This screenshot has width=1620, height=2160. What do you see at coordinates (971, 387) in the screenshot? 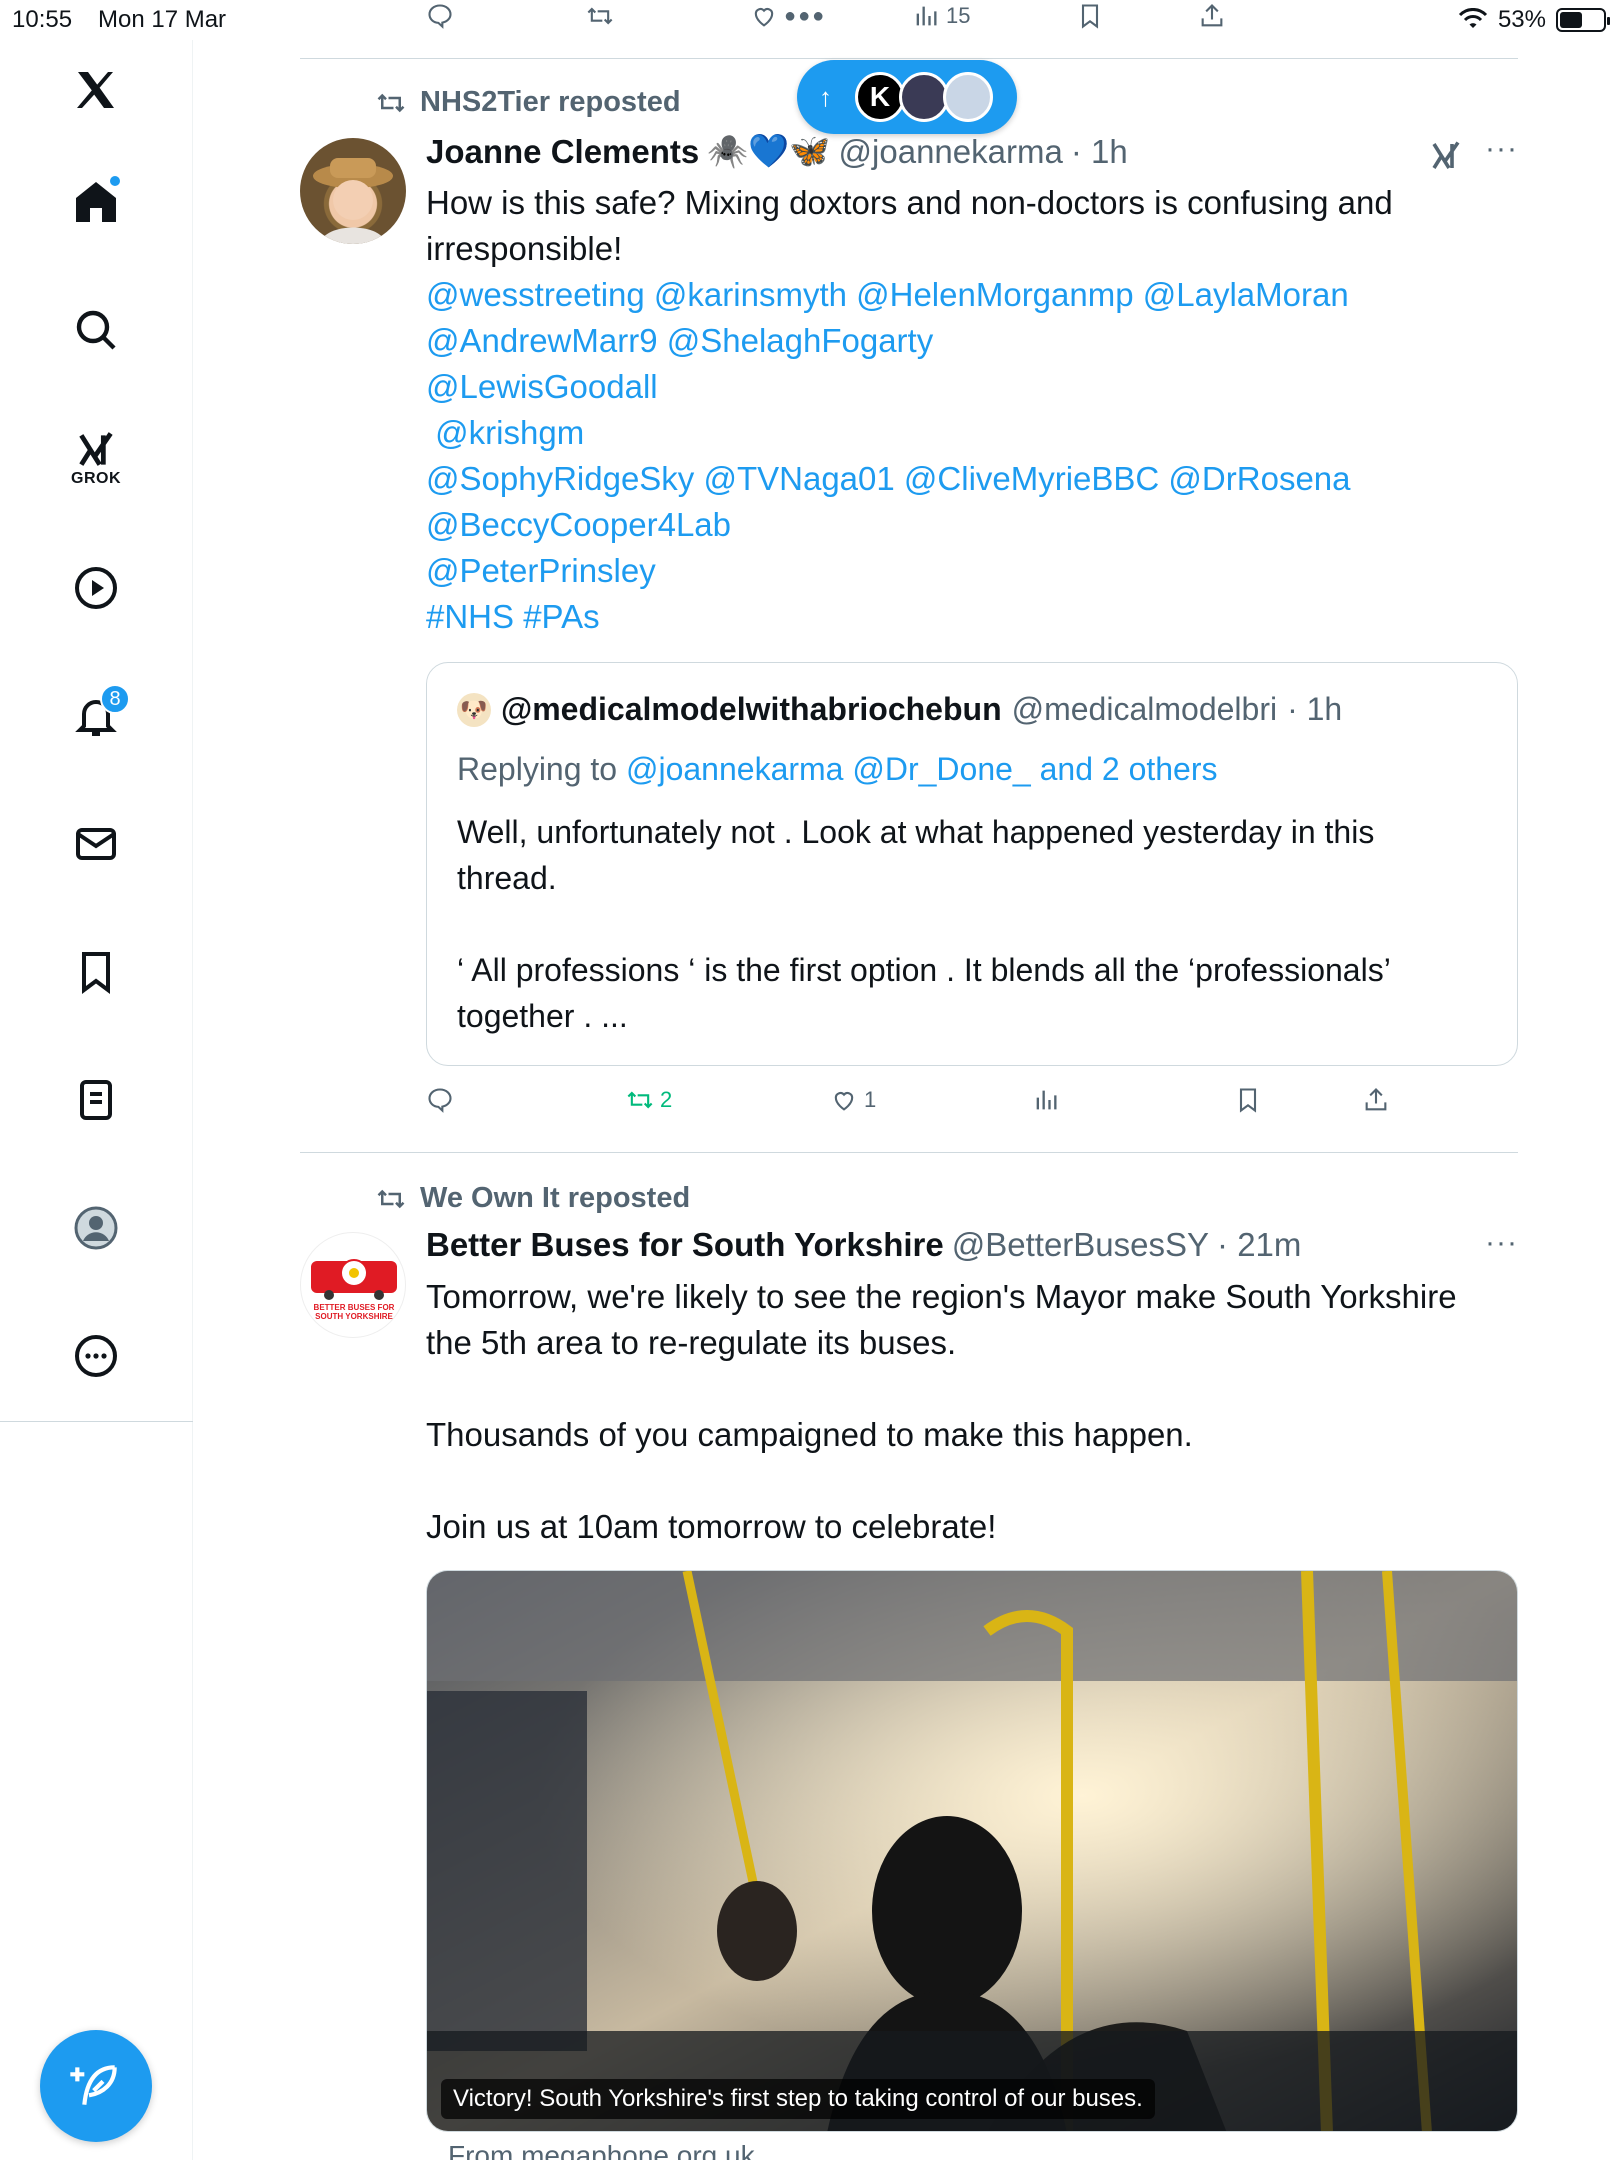
I see `mention-line: @LewisGoodall` at bounding box center [971, 387].